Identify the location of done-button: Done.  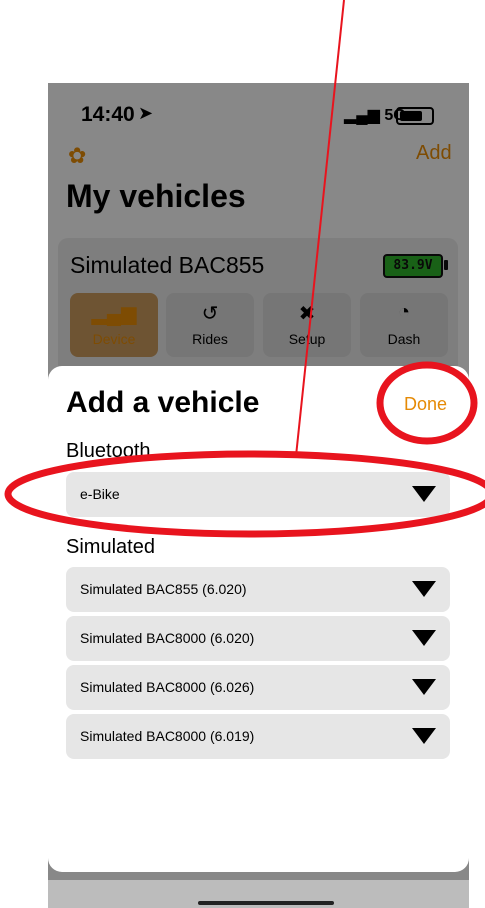
(425, 404).